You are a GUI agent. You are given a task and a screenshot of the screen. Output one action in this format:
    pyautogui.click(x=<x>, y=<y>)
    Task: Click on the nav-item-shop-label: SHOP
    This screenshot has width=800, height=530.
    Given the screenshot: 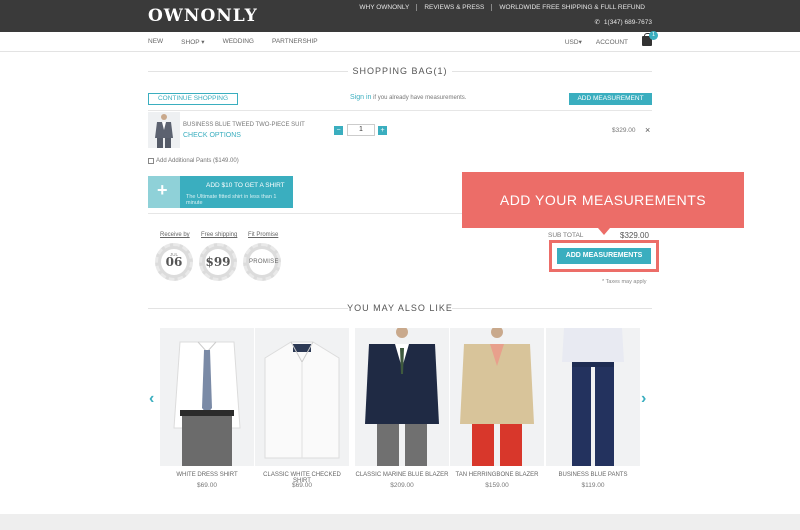 What is the action you would take?
    pyautogui.click(x=190, y=42)
    